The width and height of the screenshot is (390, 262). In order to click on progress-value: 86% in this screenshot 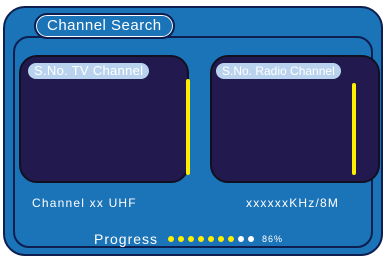, I will do `click(273, 239)`.